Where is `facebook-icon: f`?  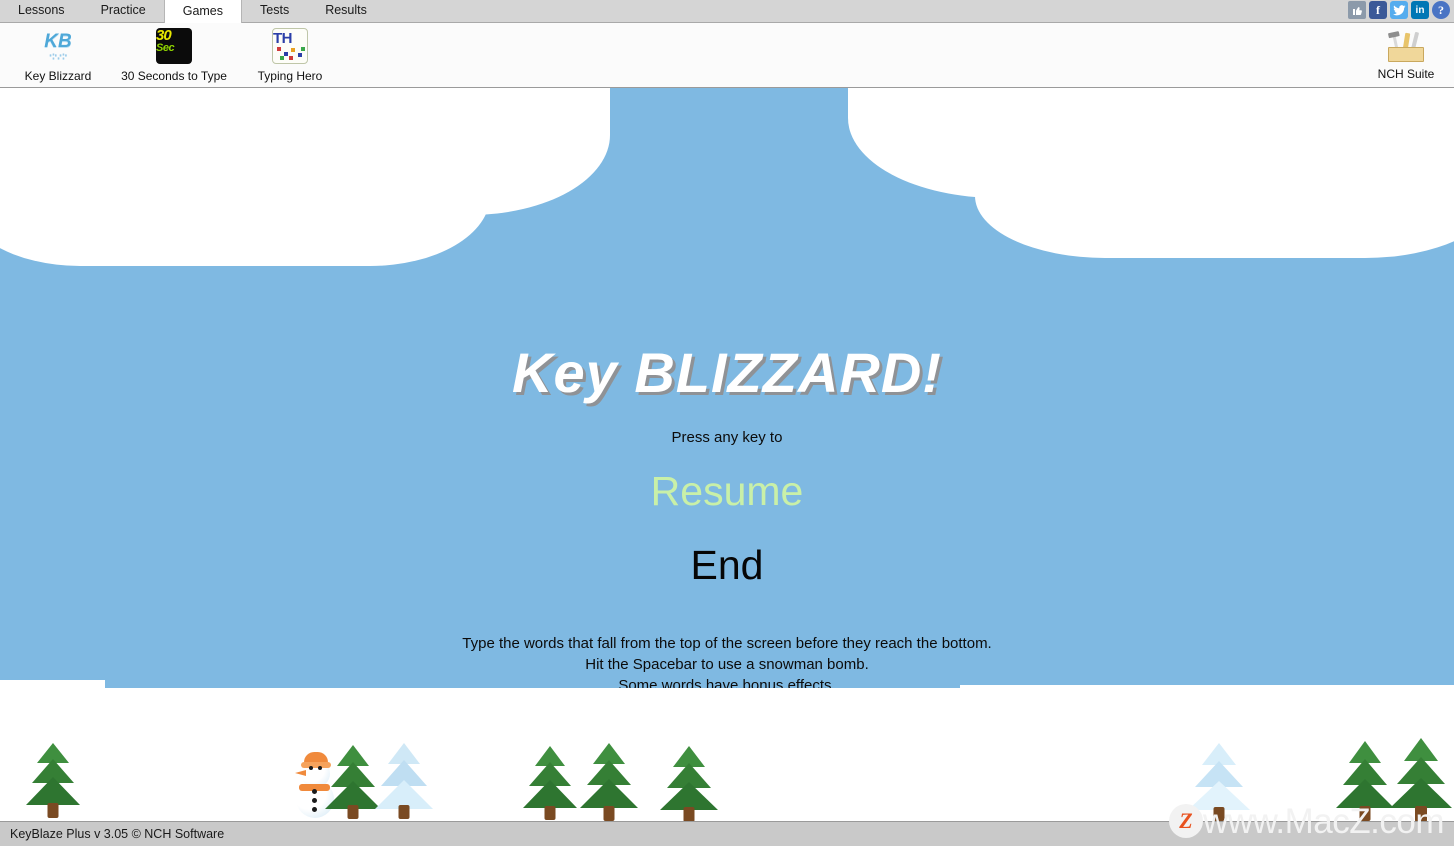 facebook-icon: f is located at coordinates (1378, 10).